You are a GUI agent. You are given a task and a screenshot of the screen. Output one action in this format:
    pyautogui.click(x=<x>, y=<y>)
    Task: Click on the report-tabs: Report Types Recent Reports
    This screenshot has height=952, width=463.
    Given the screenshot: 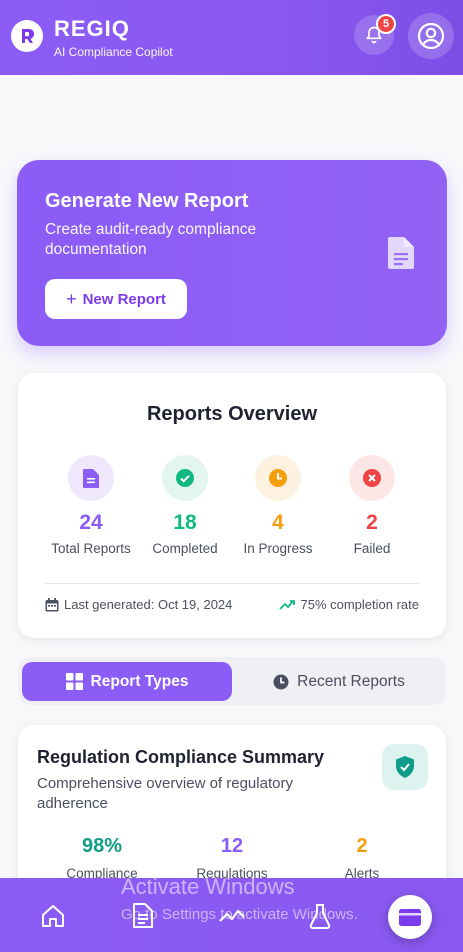 What is the action you would take?
    pyautogui.click(x=232, y=681)
    